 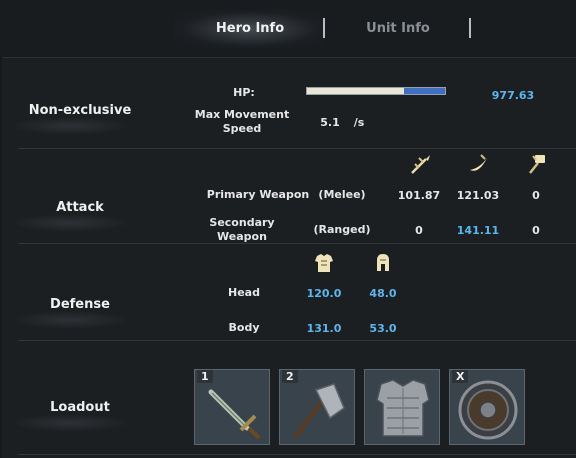 I want to click on body-label: Body, so click(x=244, y=327).